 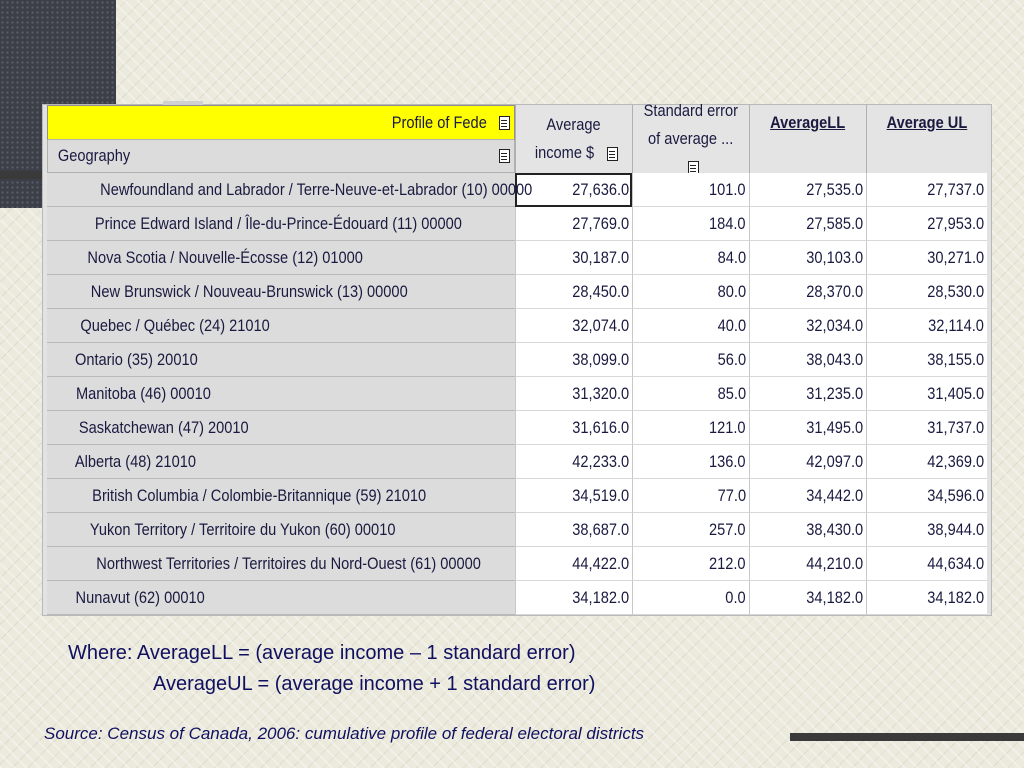 What do you see at coordinates (690, 530) in the screenshot?
I see `value-cell-se: 257.0` at bounding box center [690, 530].